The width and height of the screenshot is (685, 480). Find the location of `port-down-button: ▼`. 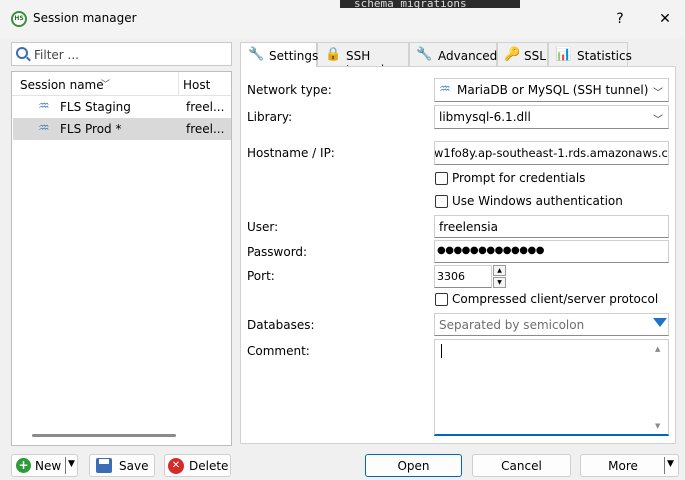

port-down-button: ▼ is located at coordinates (499, 282).